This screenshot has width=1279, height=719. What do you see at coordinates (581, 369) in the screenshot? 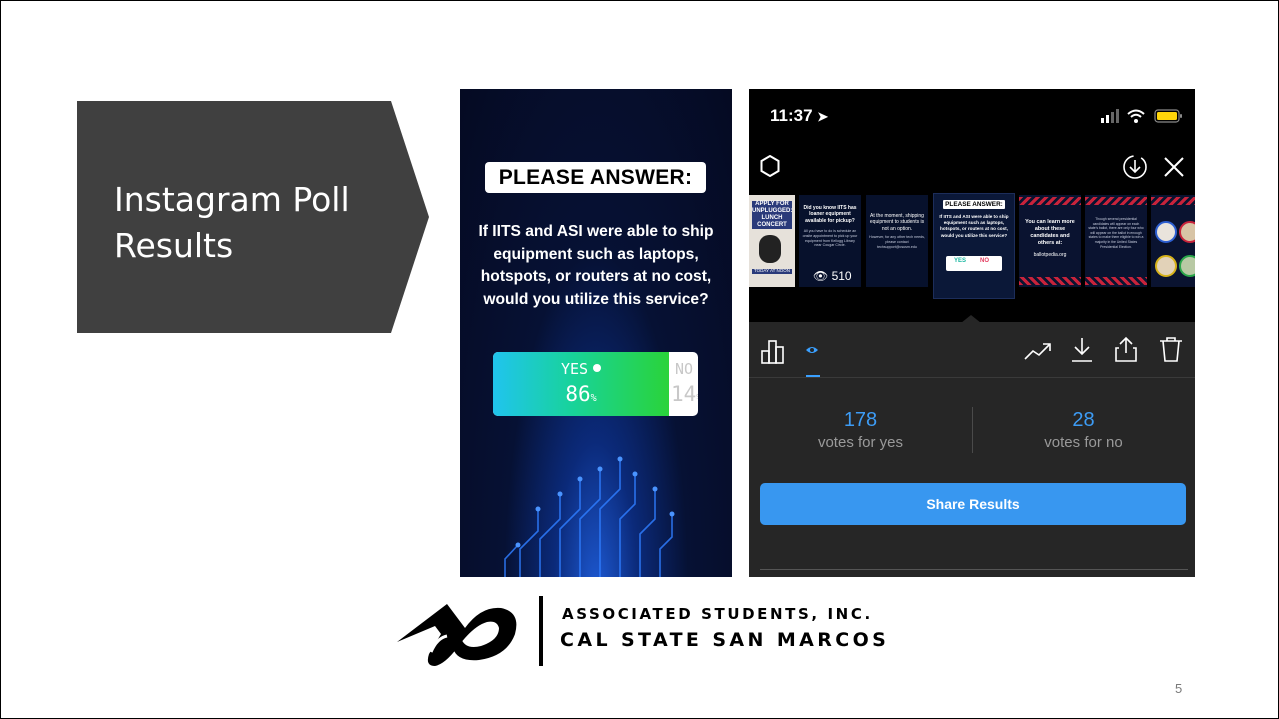
I see `poll-yes-label: YES` at bounding box center [581, 369].